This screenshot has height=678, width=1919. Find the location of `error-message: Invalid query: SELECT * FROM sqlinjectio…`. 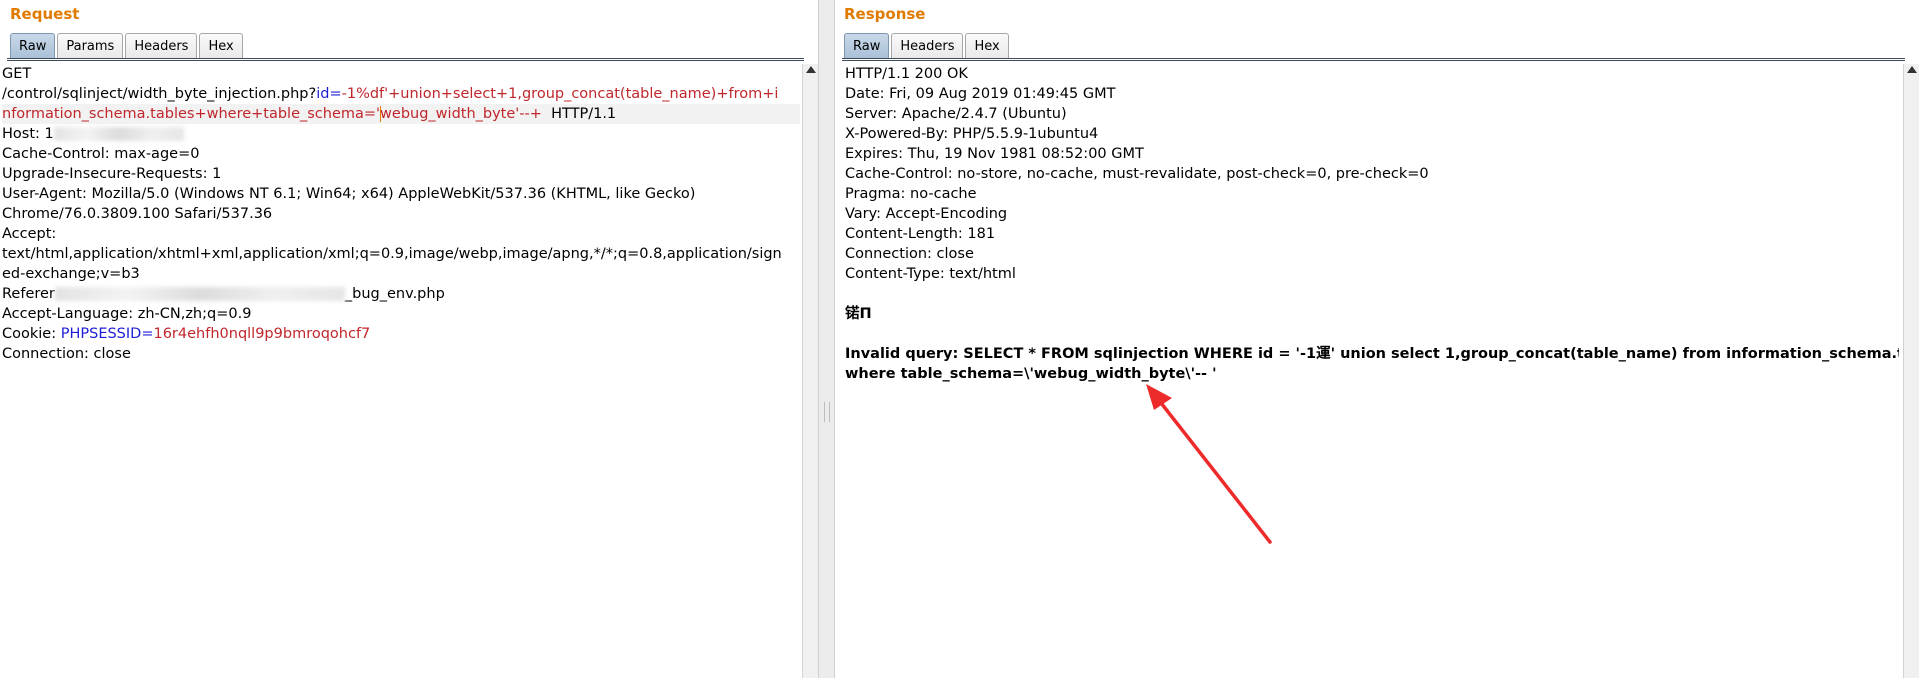

error-message: Invalid query: SELECT * FROM sqlinjectio… is located at coordinates (1372, 354).